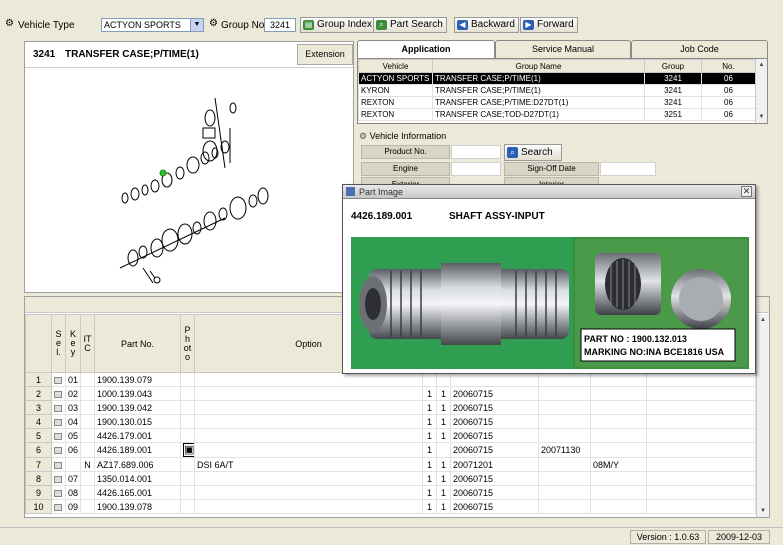 Image resolution: width=783 pixels, height=545 pixels. Describe the element at coordinates (728, 114) in the screenshot. I see `cell-no: 06` at that location.